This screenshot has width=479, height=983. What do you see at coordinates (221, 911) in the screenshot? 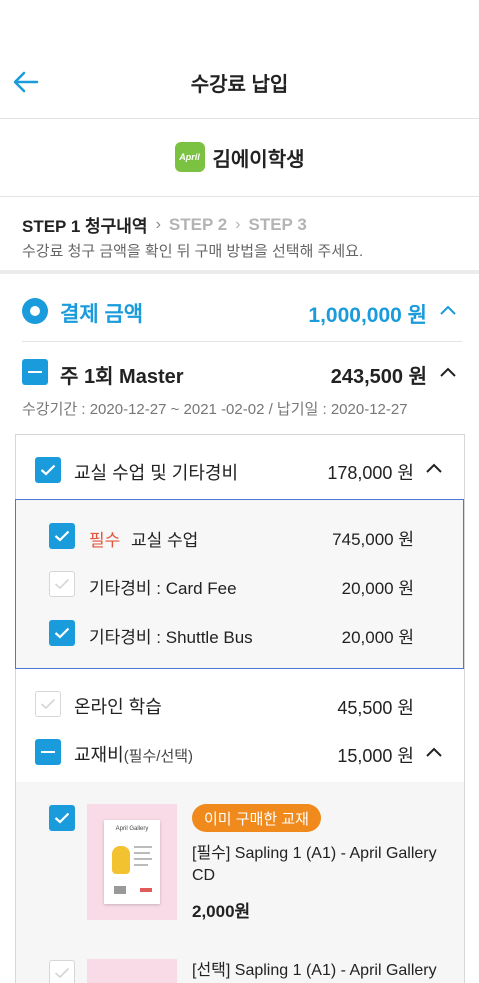
I see `product-price: 2,000원` at bounding box center [221, 911].